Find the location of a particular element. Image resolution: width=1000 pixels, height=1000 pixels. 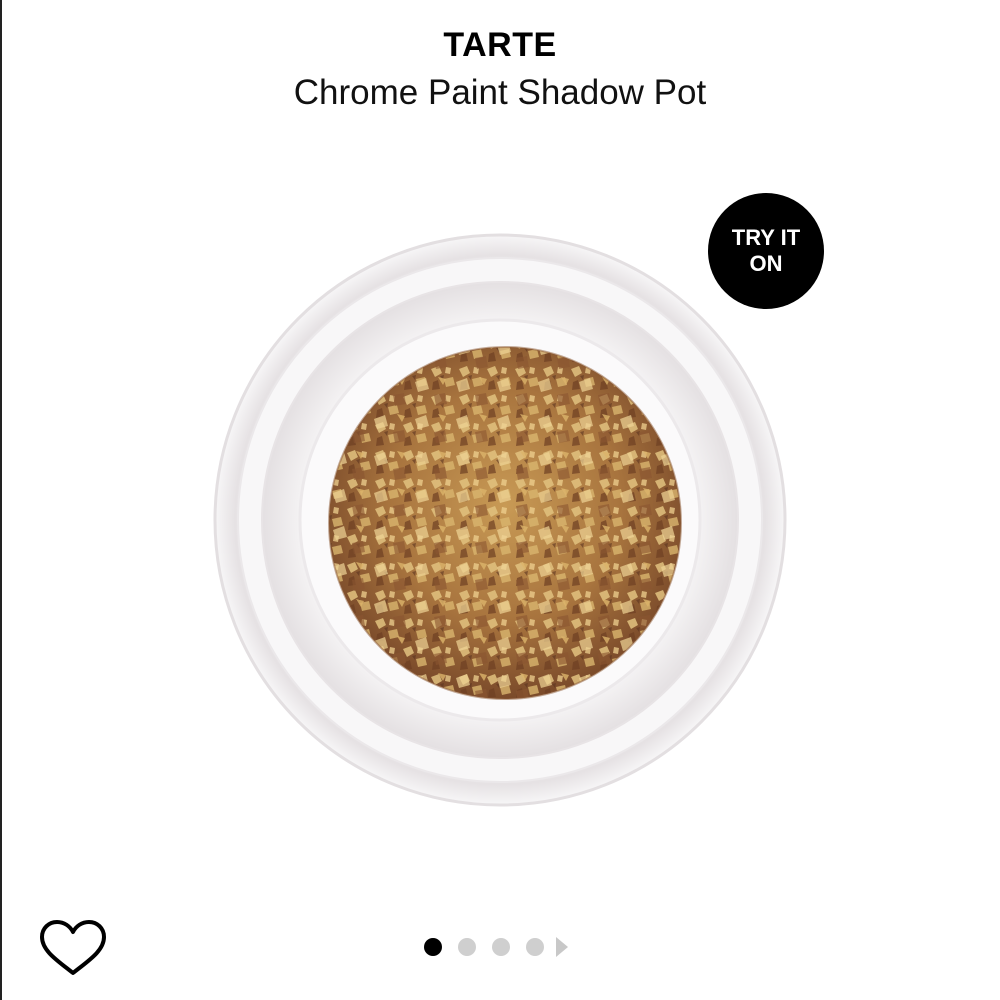

try-it-on-label: TRY IT ON is located at coordinates (766, 250).